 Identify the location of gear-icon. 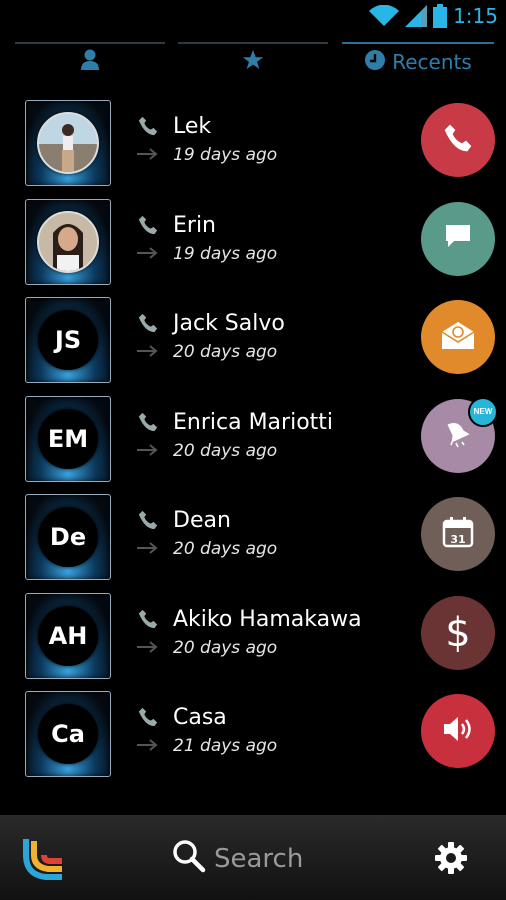
(451, 860).